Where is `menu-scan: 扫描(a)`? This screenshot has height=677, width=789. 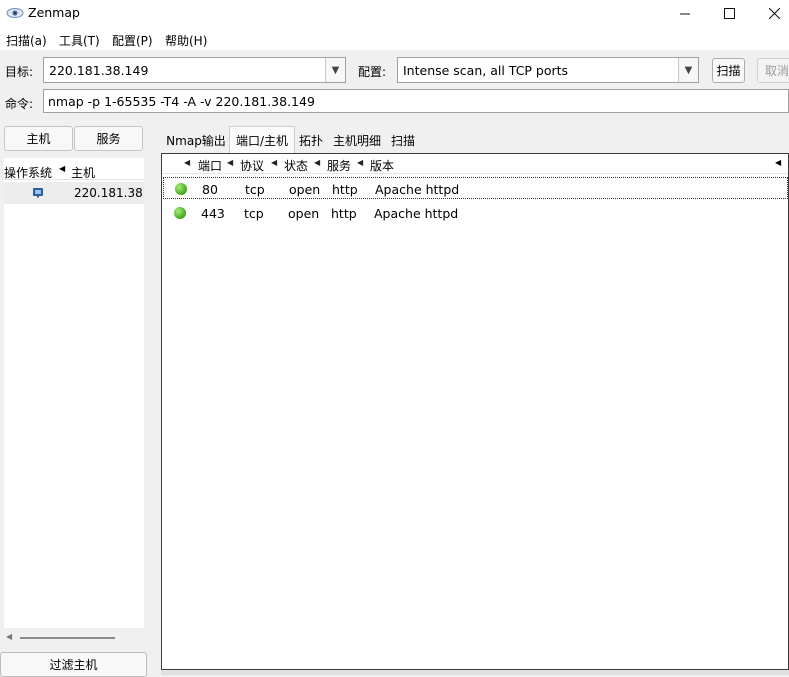
menu-scan: 扫描(a) is located at coordinates (26, 40).